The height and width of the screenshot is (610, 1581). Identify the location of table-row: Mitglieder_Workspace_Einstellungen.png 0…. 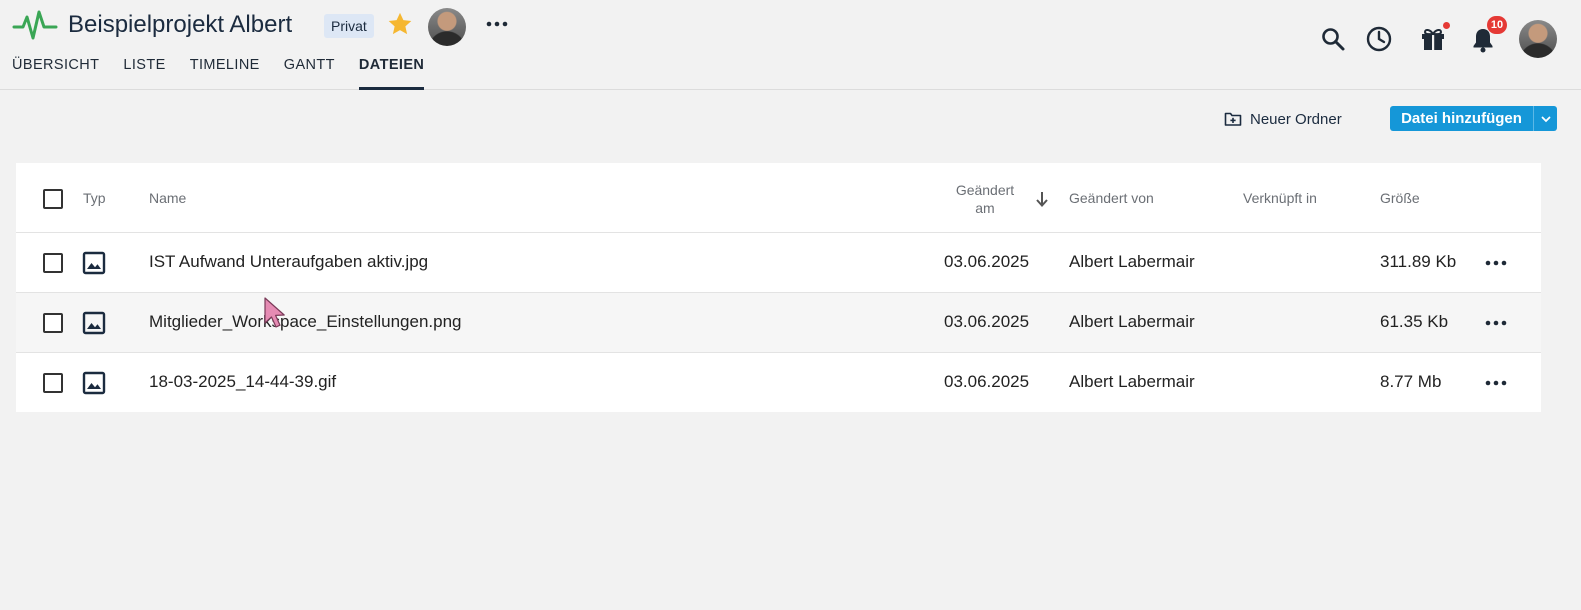
(778, 323).